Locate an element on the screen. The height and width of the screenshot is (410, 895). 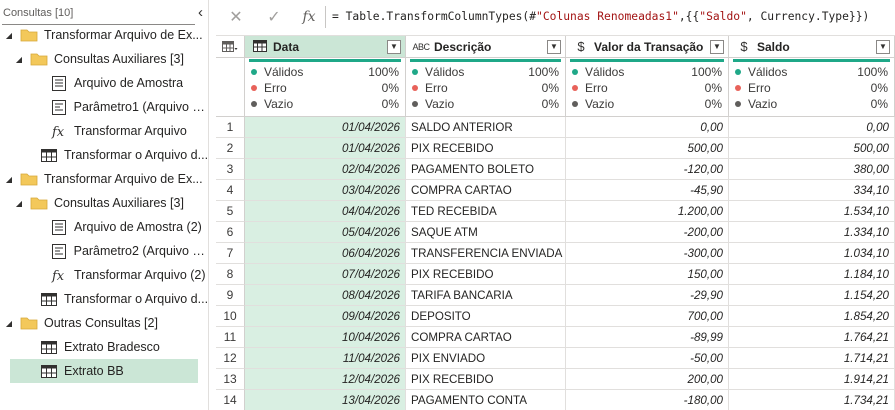
table-cell: -300,00 is located at coordinates (647, 253).